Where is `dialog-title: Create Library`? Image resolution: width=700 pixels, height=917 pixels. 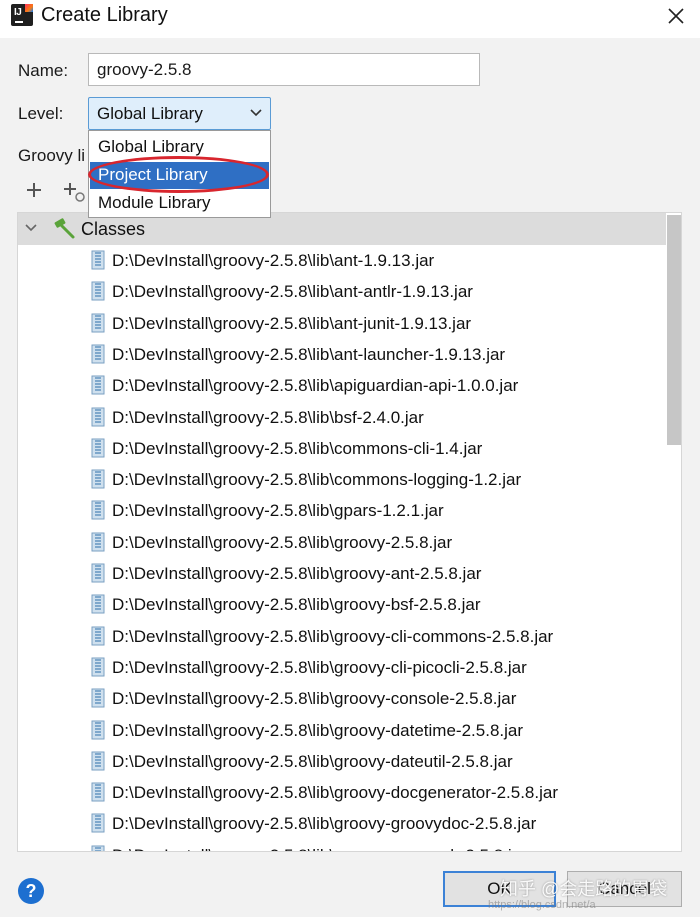
dialog-title: Create Library is located at coordinates (104, 15).